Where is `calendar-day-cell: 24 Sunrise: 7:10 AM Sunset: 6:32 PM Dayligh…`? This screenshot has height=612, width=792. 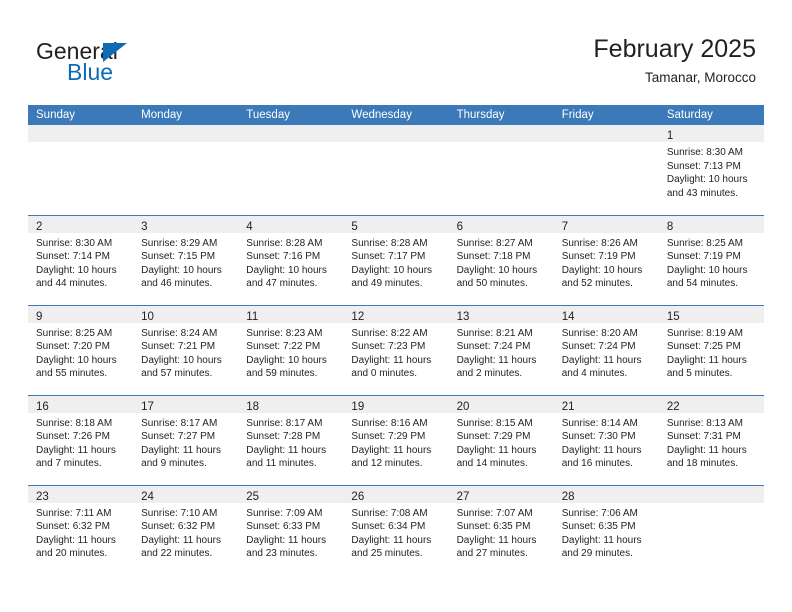
calendar-day-cell: 24 Sunrise: 7:10 AM Sunset: 6:32 PM Dayligh… is located at coordinates (186, 529).